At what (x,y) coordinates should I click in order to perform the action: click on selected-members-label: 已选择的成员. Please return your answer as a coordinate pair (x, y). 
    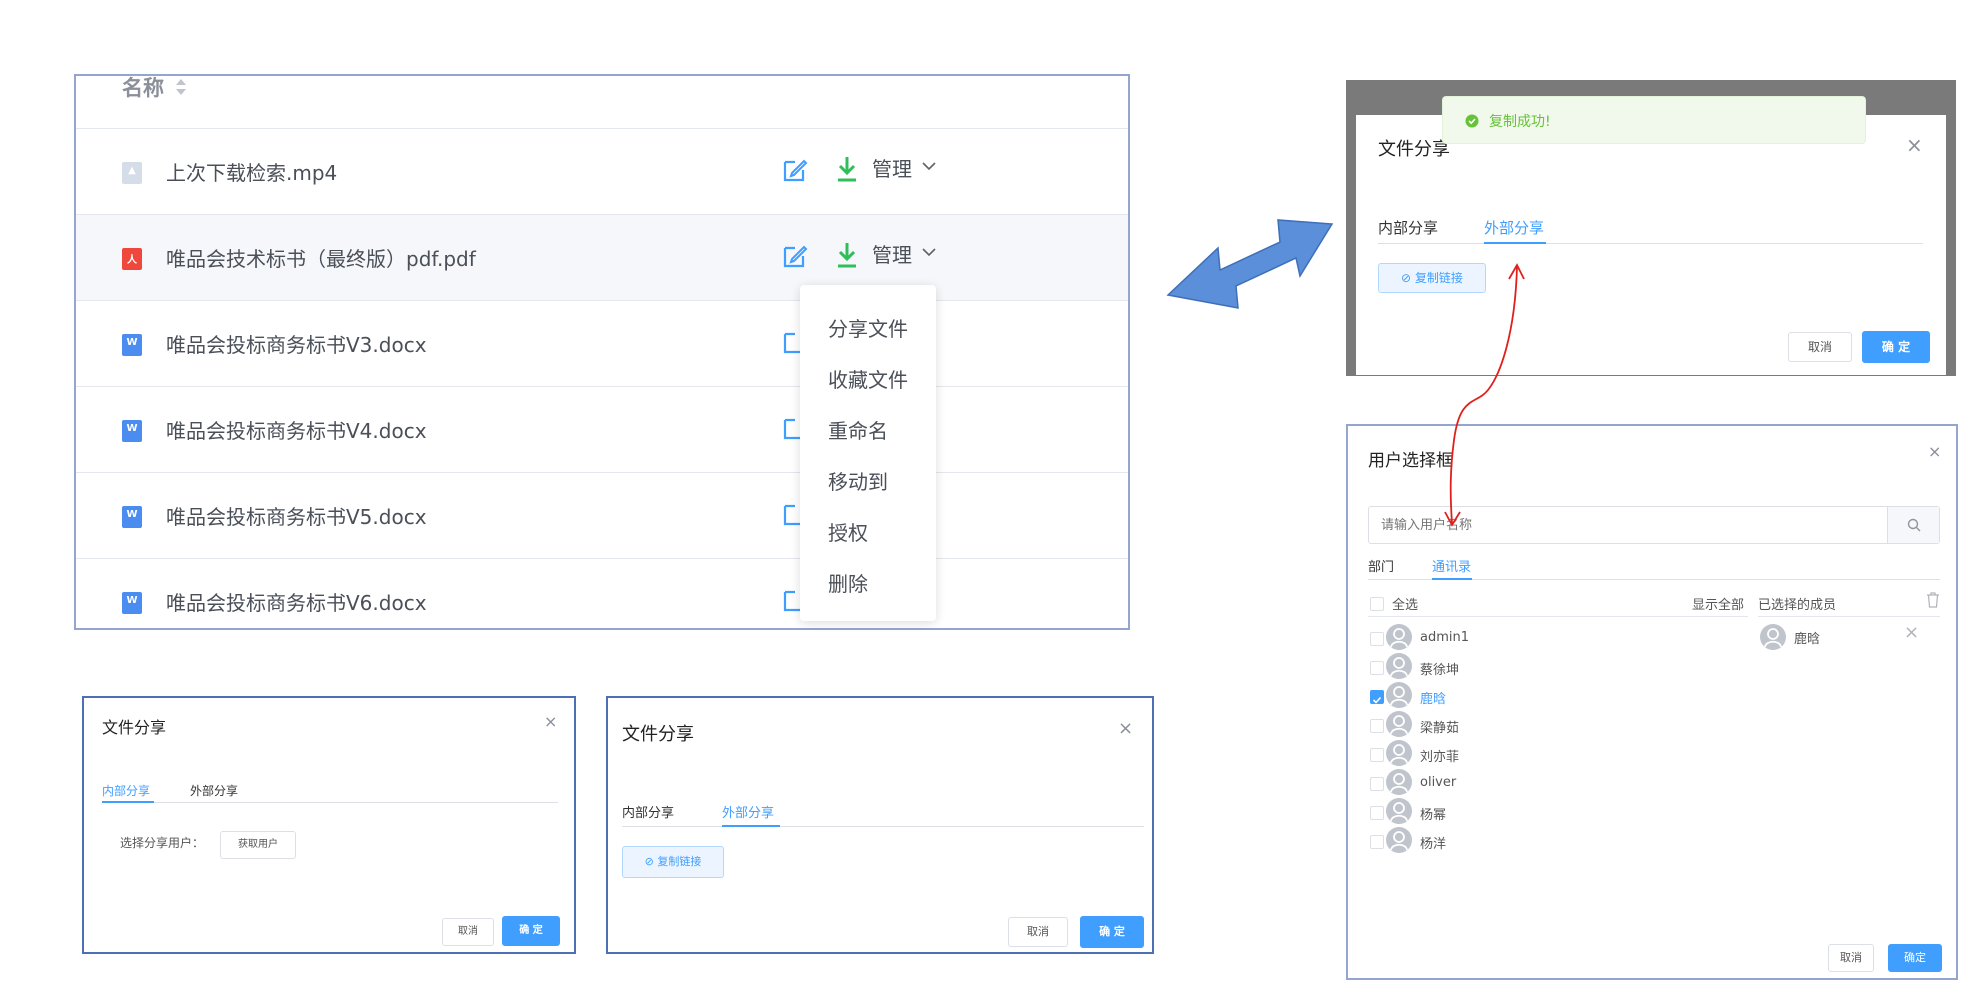
    Looking at the image, I should click on (1797, 605).